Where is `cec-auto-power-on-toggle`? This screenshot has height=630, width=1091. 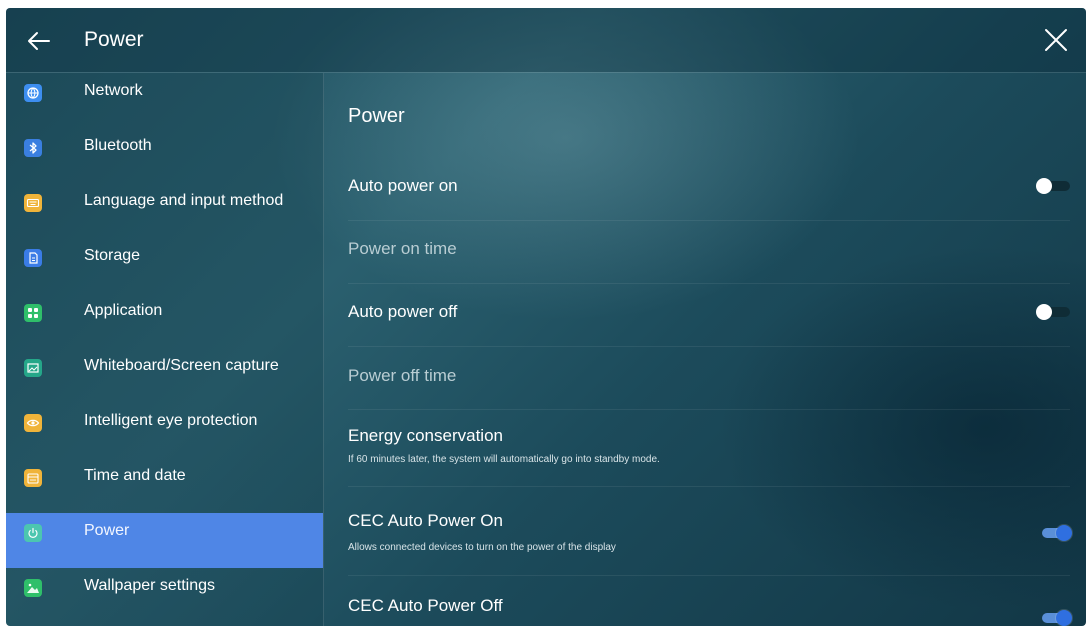 cec-auto-power-on-toggle is located at coordinates (1054, 533).